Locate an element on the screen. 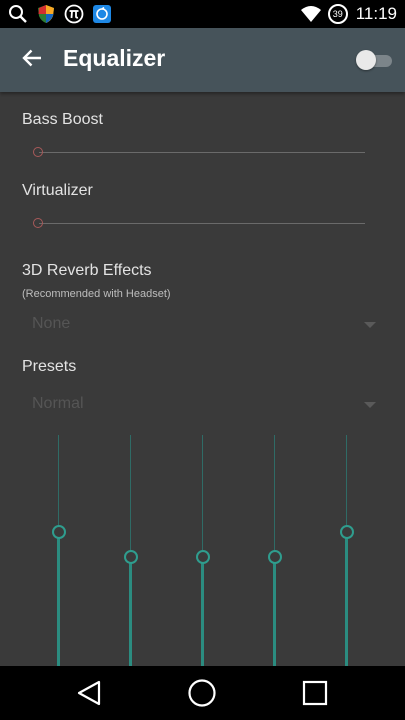  arrow-back-icon is located at coordinates (32, 60).